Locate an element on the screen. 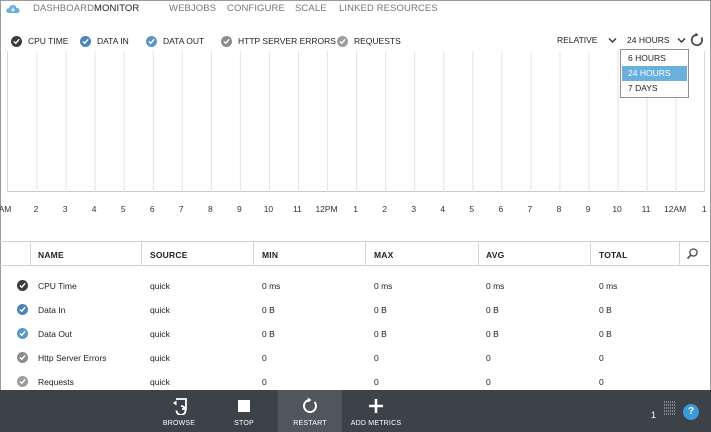 The width and height of the screenshot is (711, 432). column-header-avg: AVG is located at coordinates (495, 255).